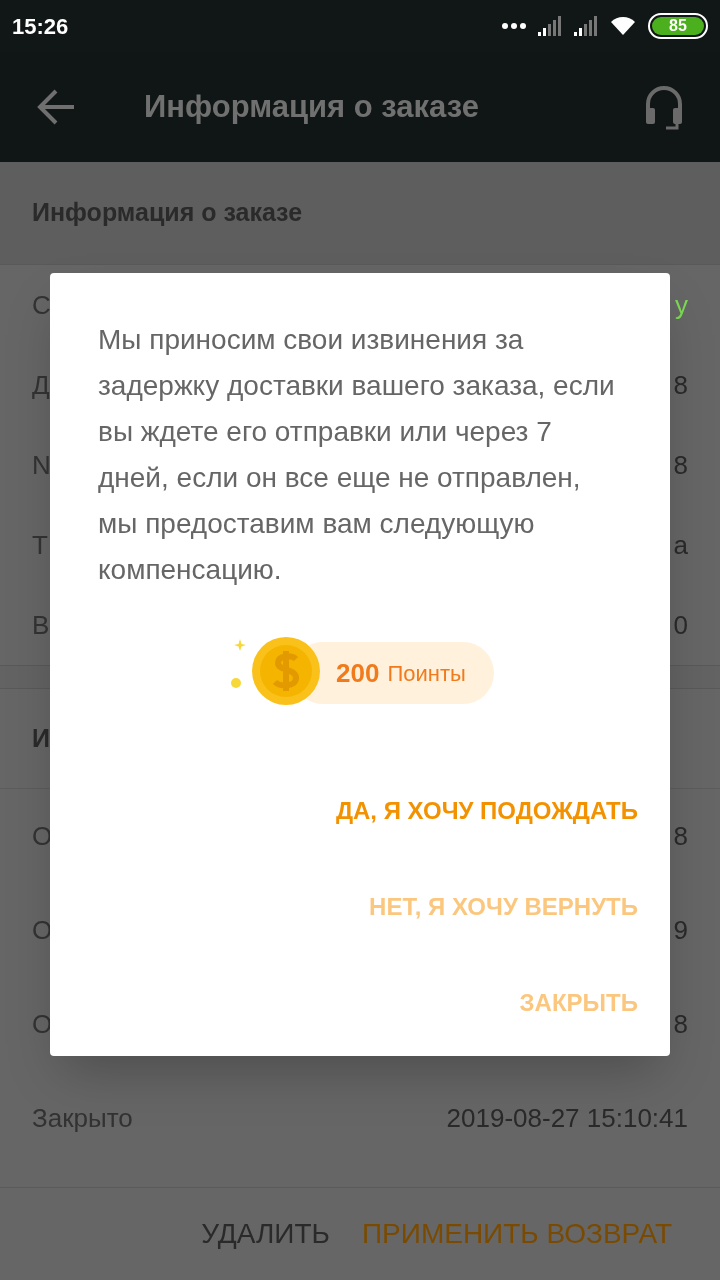 The height and width of the screenshot is (1280, 720). Describe the element at coordinates (41, 738) in the screenshot. I see `section-title: И` at that location.